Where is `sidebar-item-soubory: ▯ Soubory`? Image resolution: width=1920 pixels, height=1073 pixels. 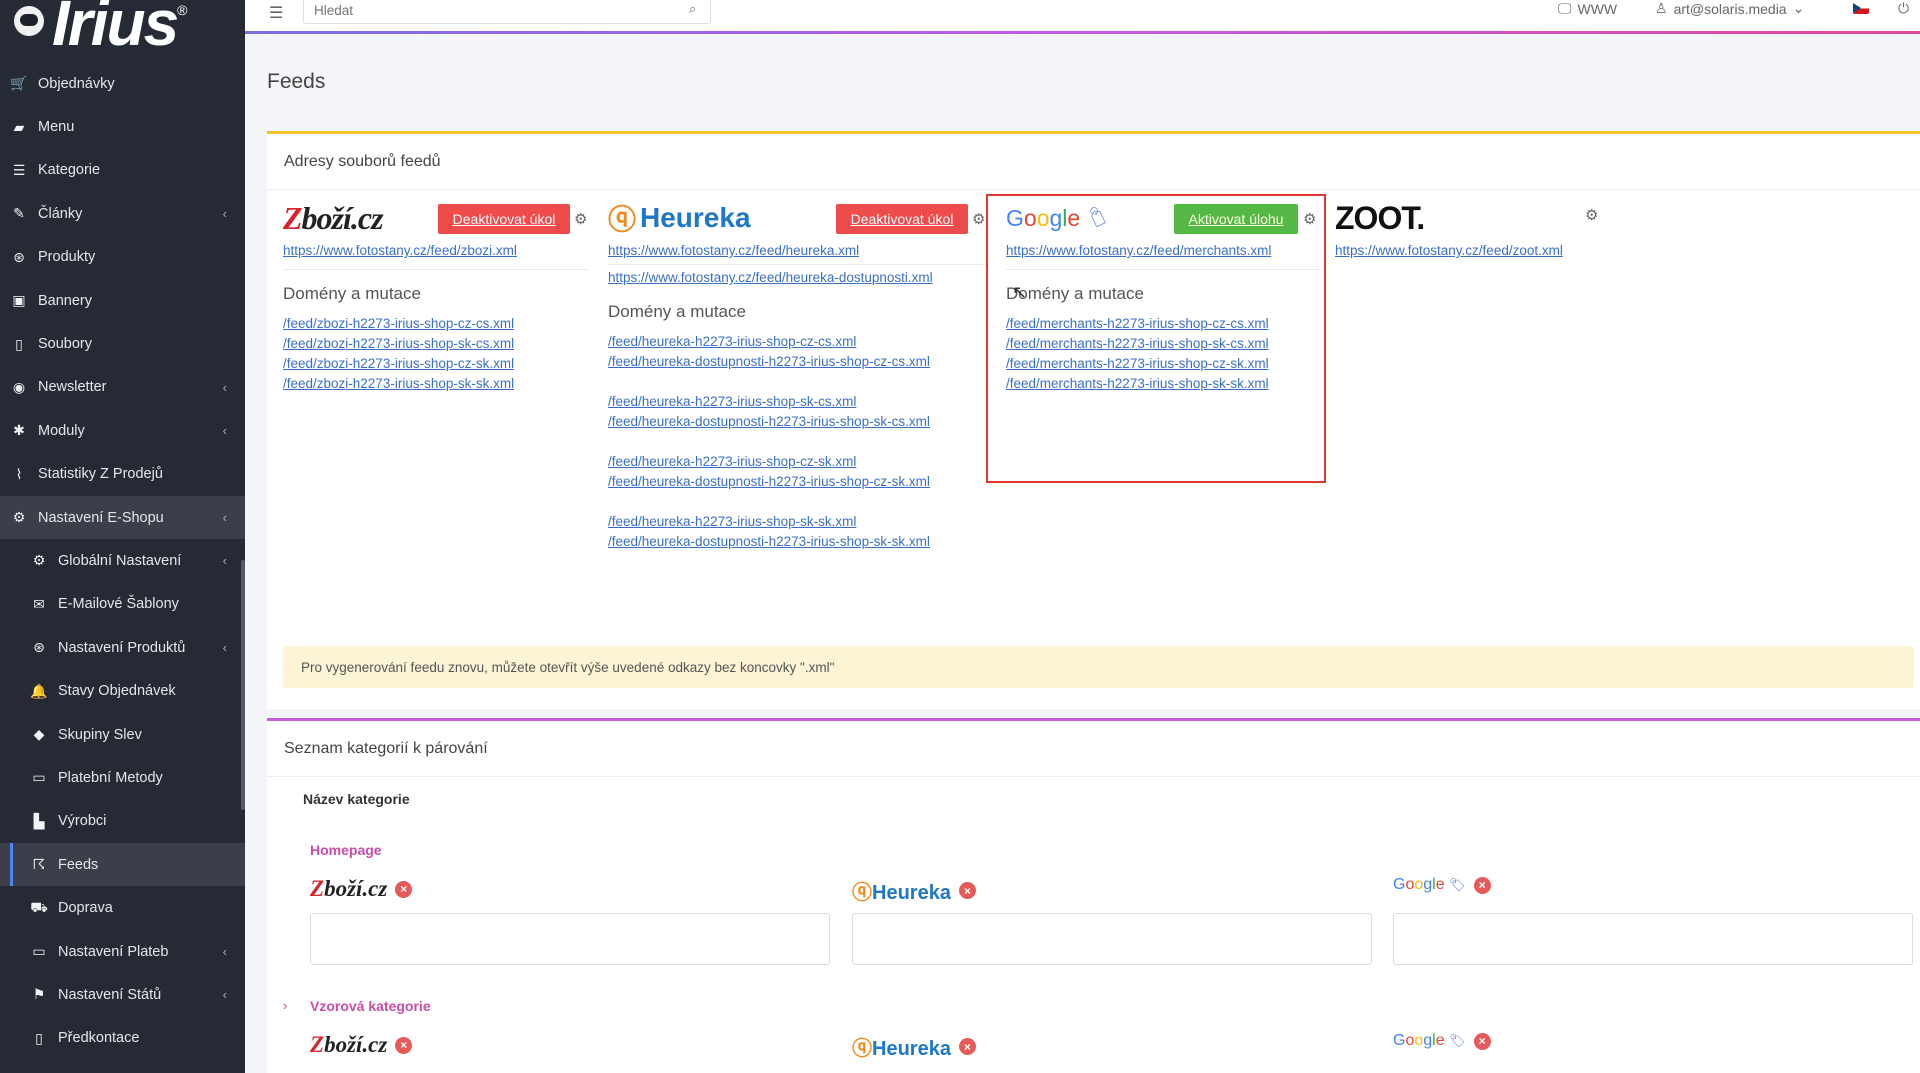
sidebar-item-soubory: ▯ Soubory is located at coordinates (122, 343).